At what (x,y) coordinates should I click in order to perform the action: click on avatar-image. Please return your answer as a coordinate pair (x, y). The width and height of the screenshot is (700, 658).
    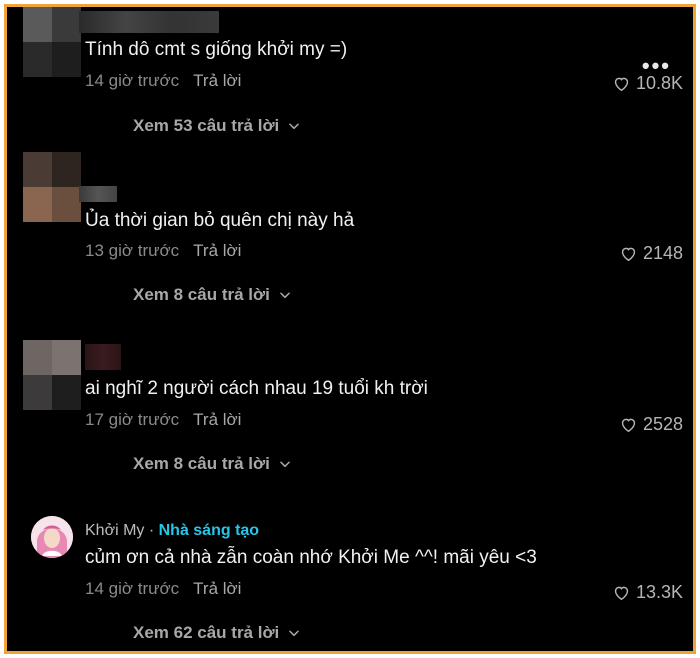
    Looking at the image, I should click on (52, 537).